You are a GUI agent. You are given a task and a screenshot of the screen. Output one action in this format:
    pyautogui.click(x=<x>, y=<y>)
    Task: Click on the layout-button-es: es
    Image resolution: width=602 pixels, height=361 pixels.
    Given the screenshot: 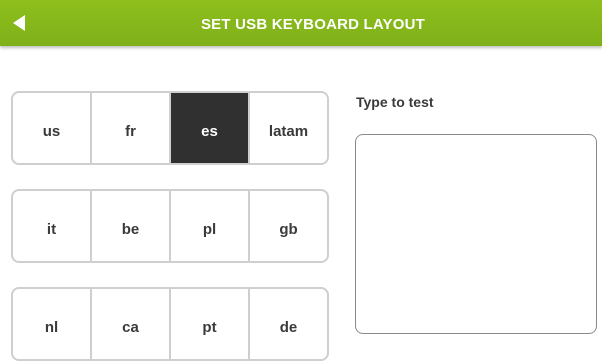 What is the action you would take?
    pyautogui.click(x=210, y=128)
    